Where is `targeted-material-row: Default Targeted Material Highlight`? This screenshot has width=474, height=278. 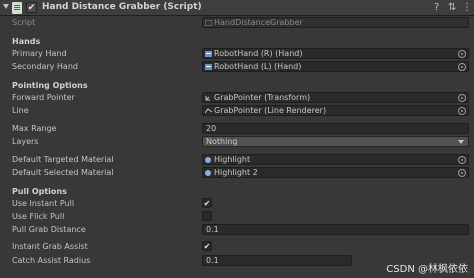 targeted-material-row: Default Targeted Material Highlight is located at coordinates (237, 160).